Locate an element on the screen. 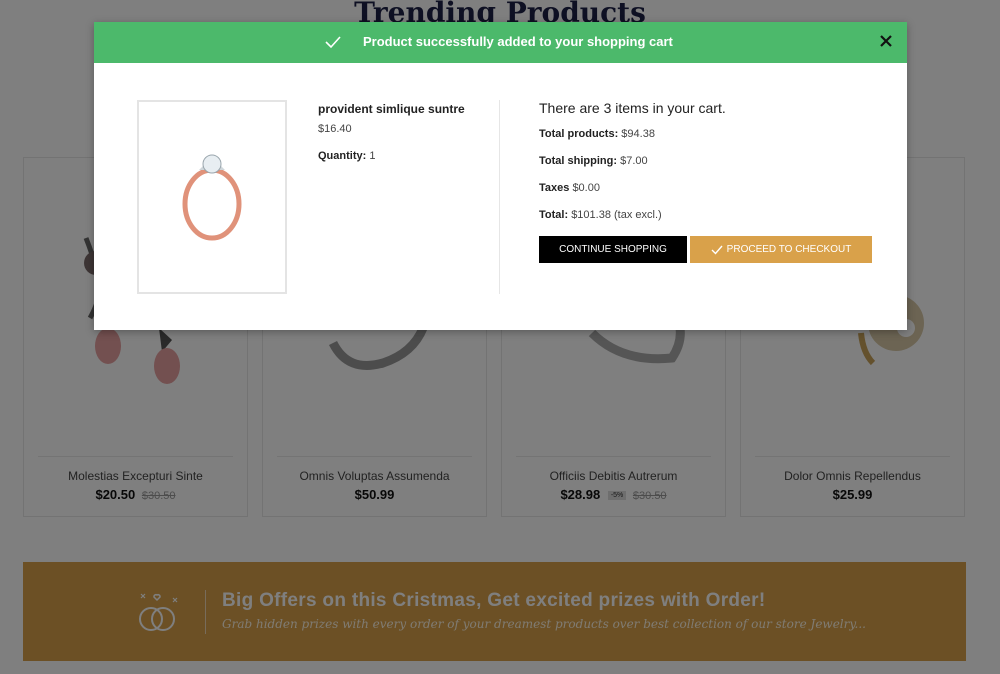  rose-gold-ring-image is located at coordinates (212, 197).